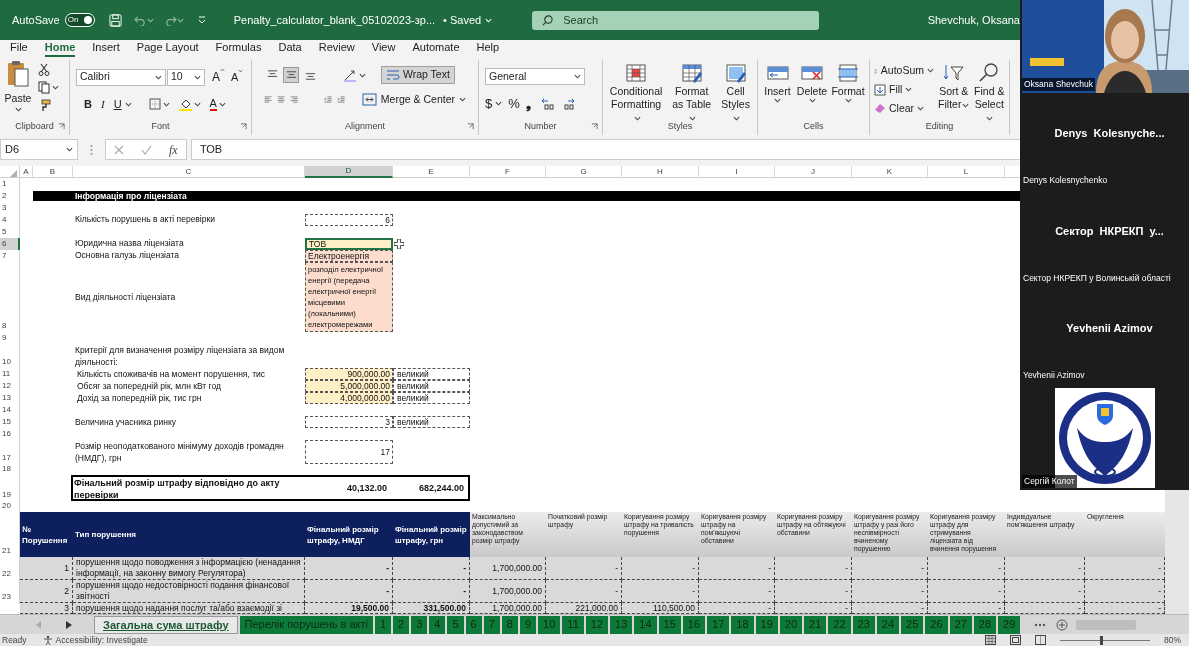 The image size is (1189, 646). I want to click on editing-button: Clear, so click(904, 108).